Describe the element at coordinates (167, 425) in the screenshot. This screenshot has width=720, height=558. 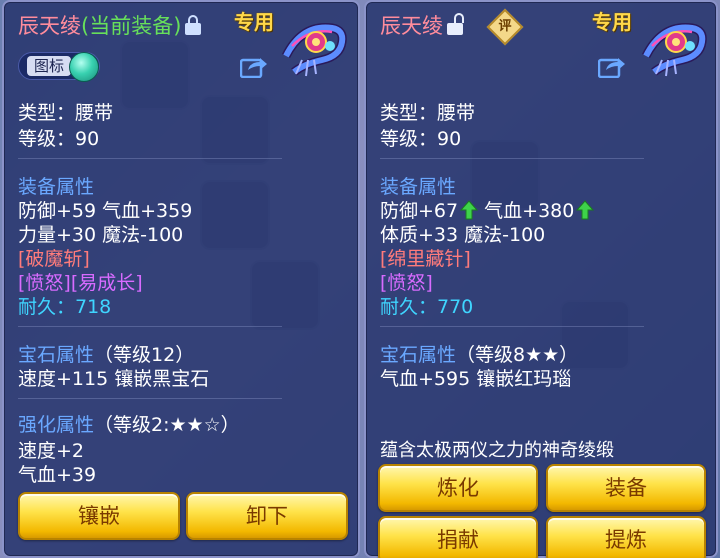
I see `enhance-level: （等级2:★★☆）` at that location.